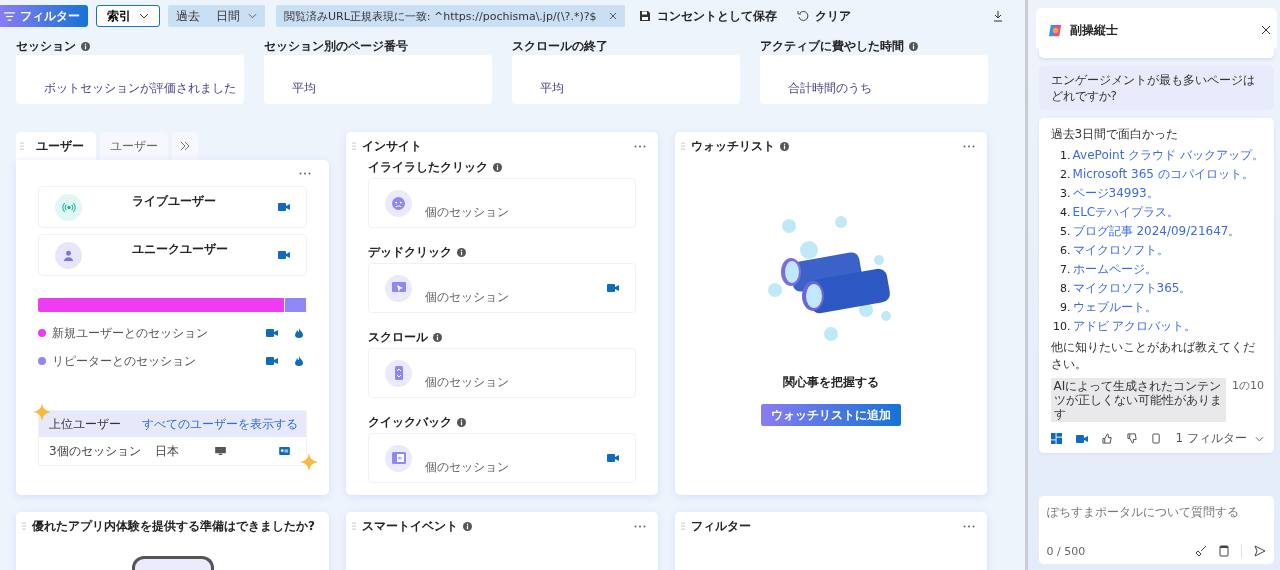 The image size is (1280, 570). Describe the element at coordinates (216, 16) in the screenshot. I see `date-range-chip: 過去 日間` at that location.